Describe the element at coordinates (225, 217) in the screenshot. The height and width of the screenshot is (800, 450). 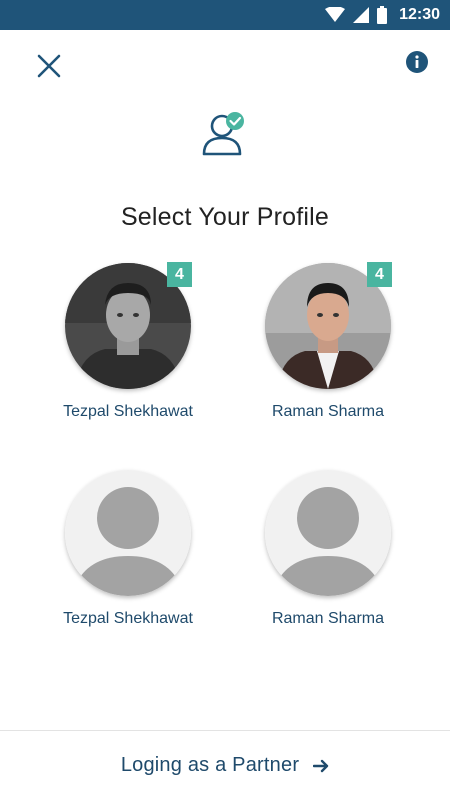
I see `page-title: Select Your Profile` at that location.